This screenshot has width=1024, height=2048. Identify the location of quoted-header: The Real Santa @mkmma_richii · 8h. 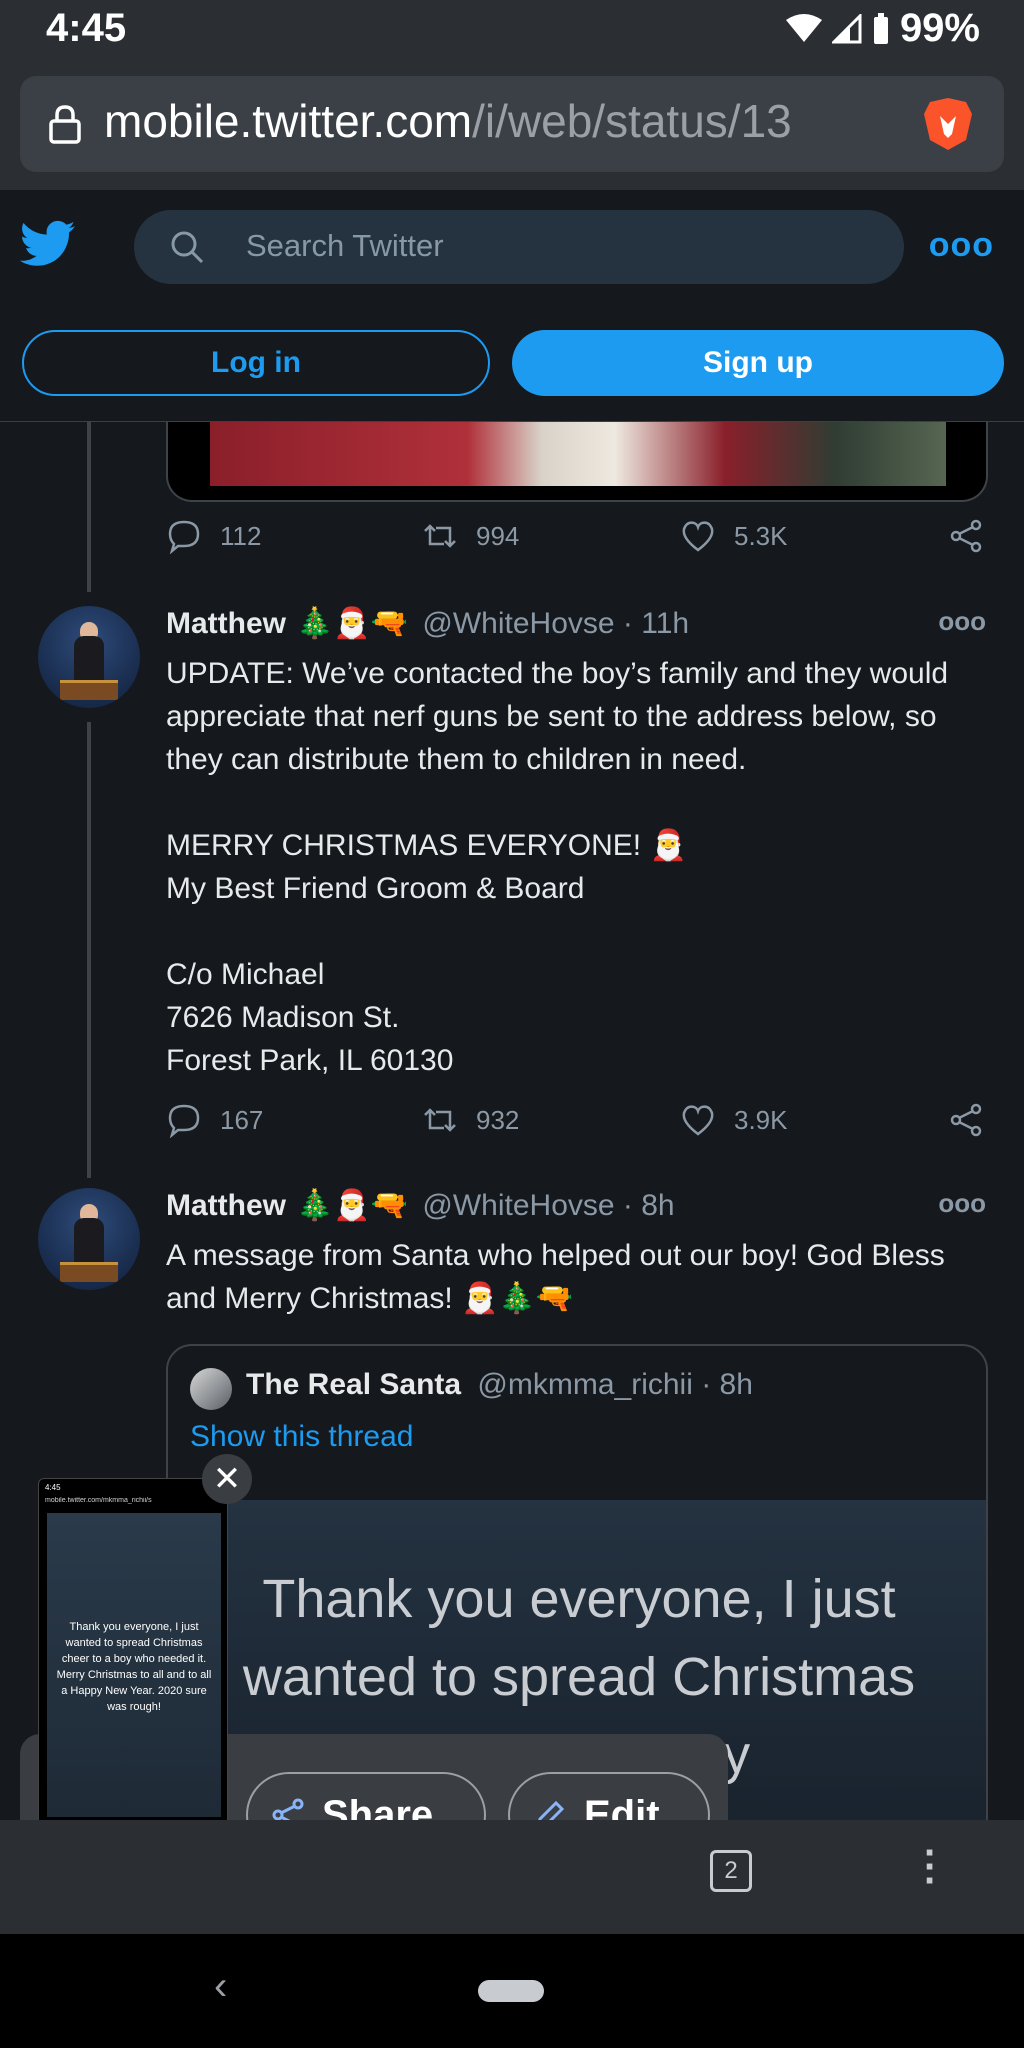
(499, 1385).